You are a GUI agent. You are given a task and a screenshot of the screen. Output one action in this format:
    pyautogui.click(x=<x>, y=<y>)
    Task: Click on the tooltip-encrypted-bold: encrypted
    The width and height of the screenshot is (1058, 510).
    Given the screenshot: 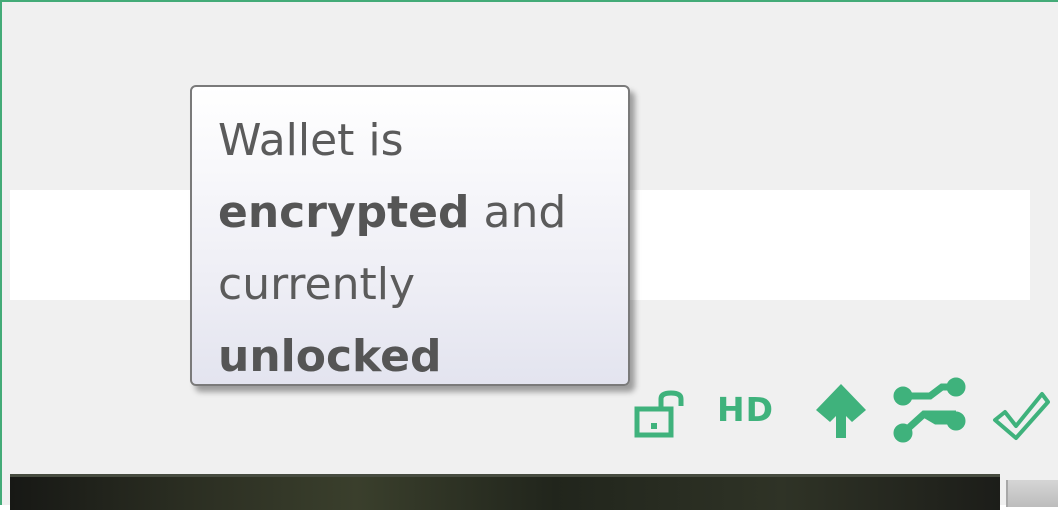 What is the action you would take?
    pyautogui.click(x=344, y=212)
    